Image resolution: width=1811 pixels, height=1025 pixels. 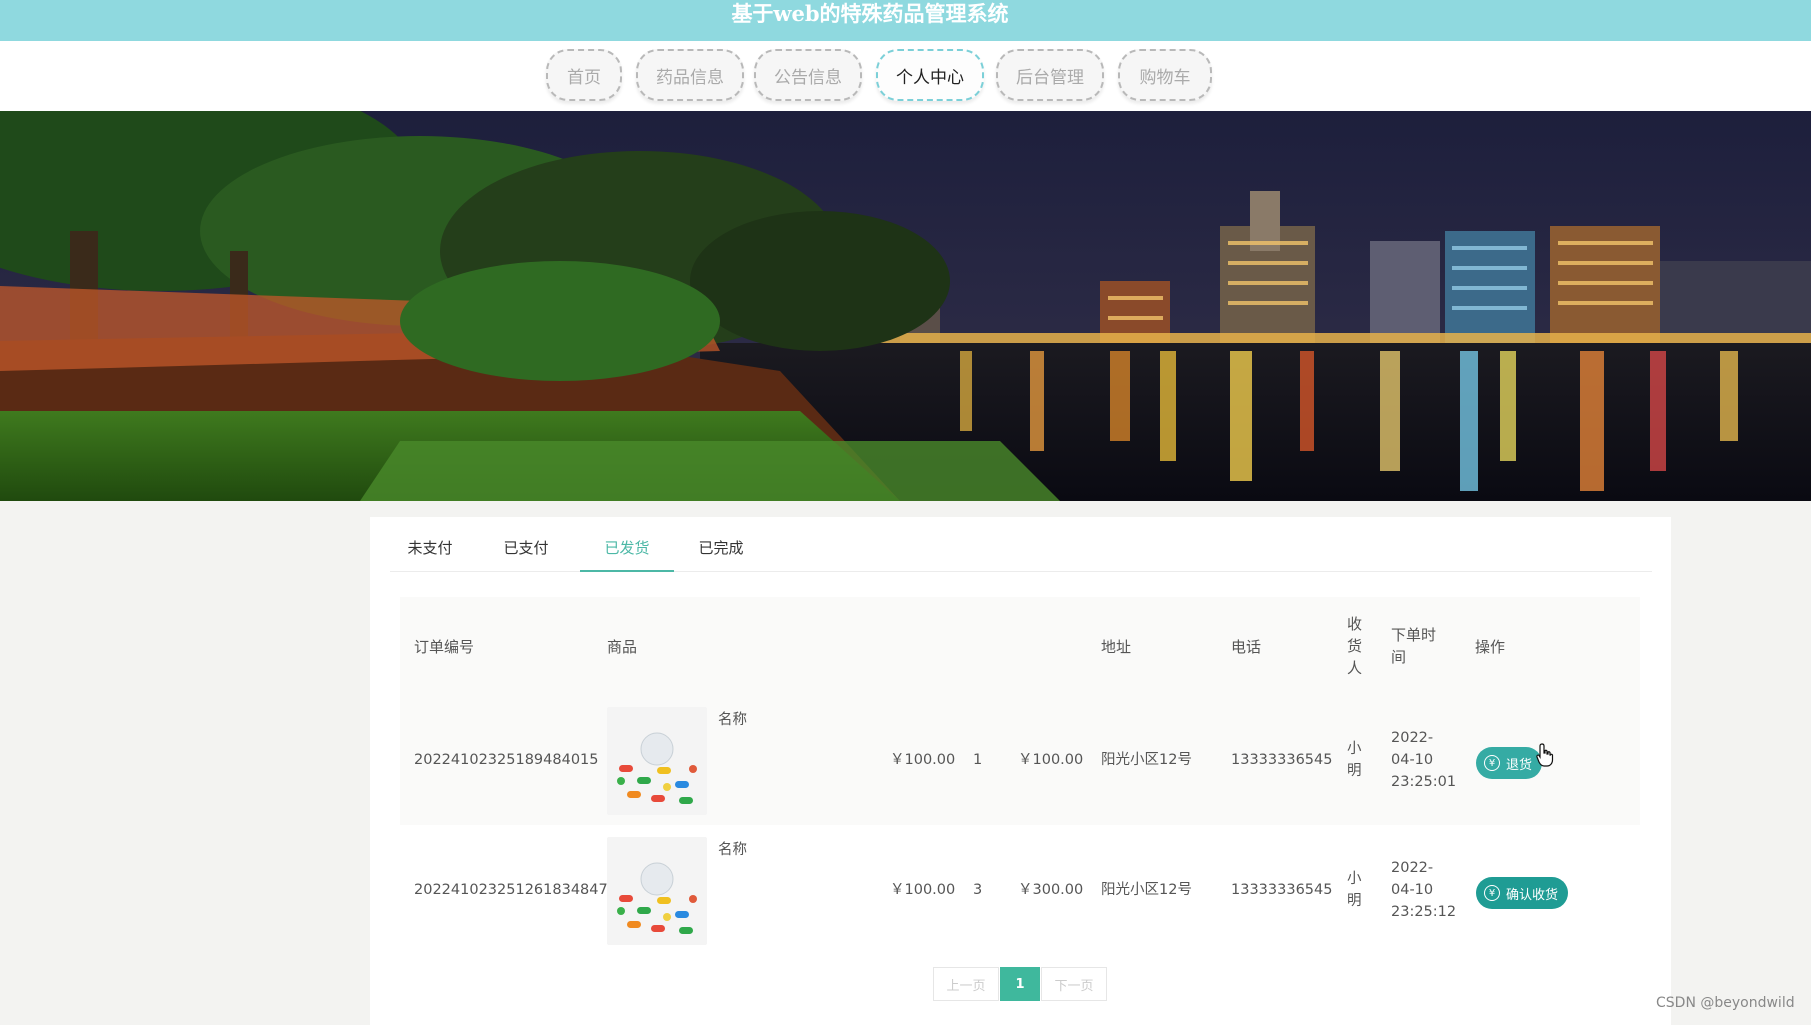 What do you see at coordinates (1051, 760) in the screenshot?
I see `total-price: ￥100.00` at bounding box center [1051, 760].